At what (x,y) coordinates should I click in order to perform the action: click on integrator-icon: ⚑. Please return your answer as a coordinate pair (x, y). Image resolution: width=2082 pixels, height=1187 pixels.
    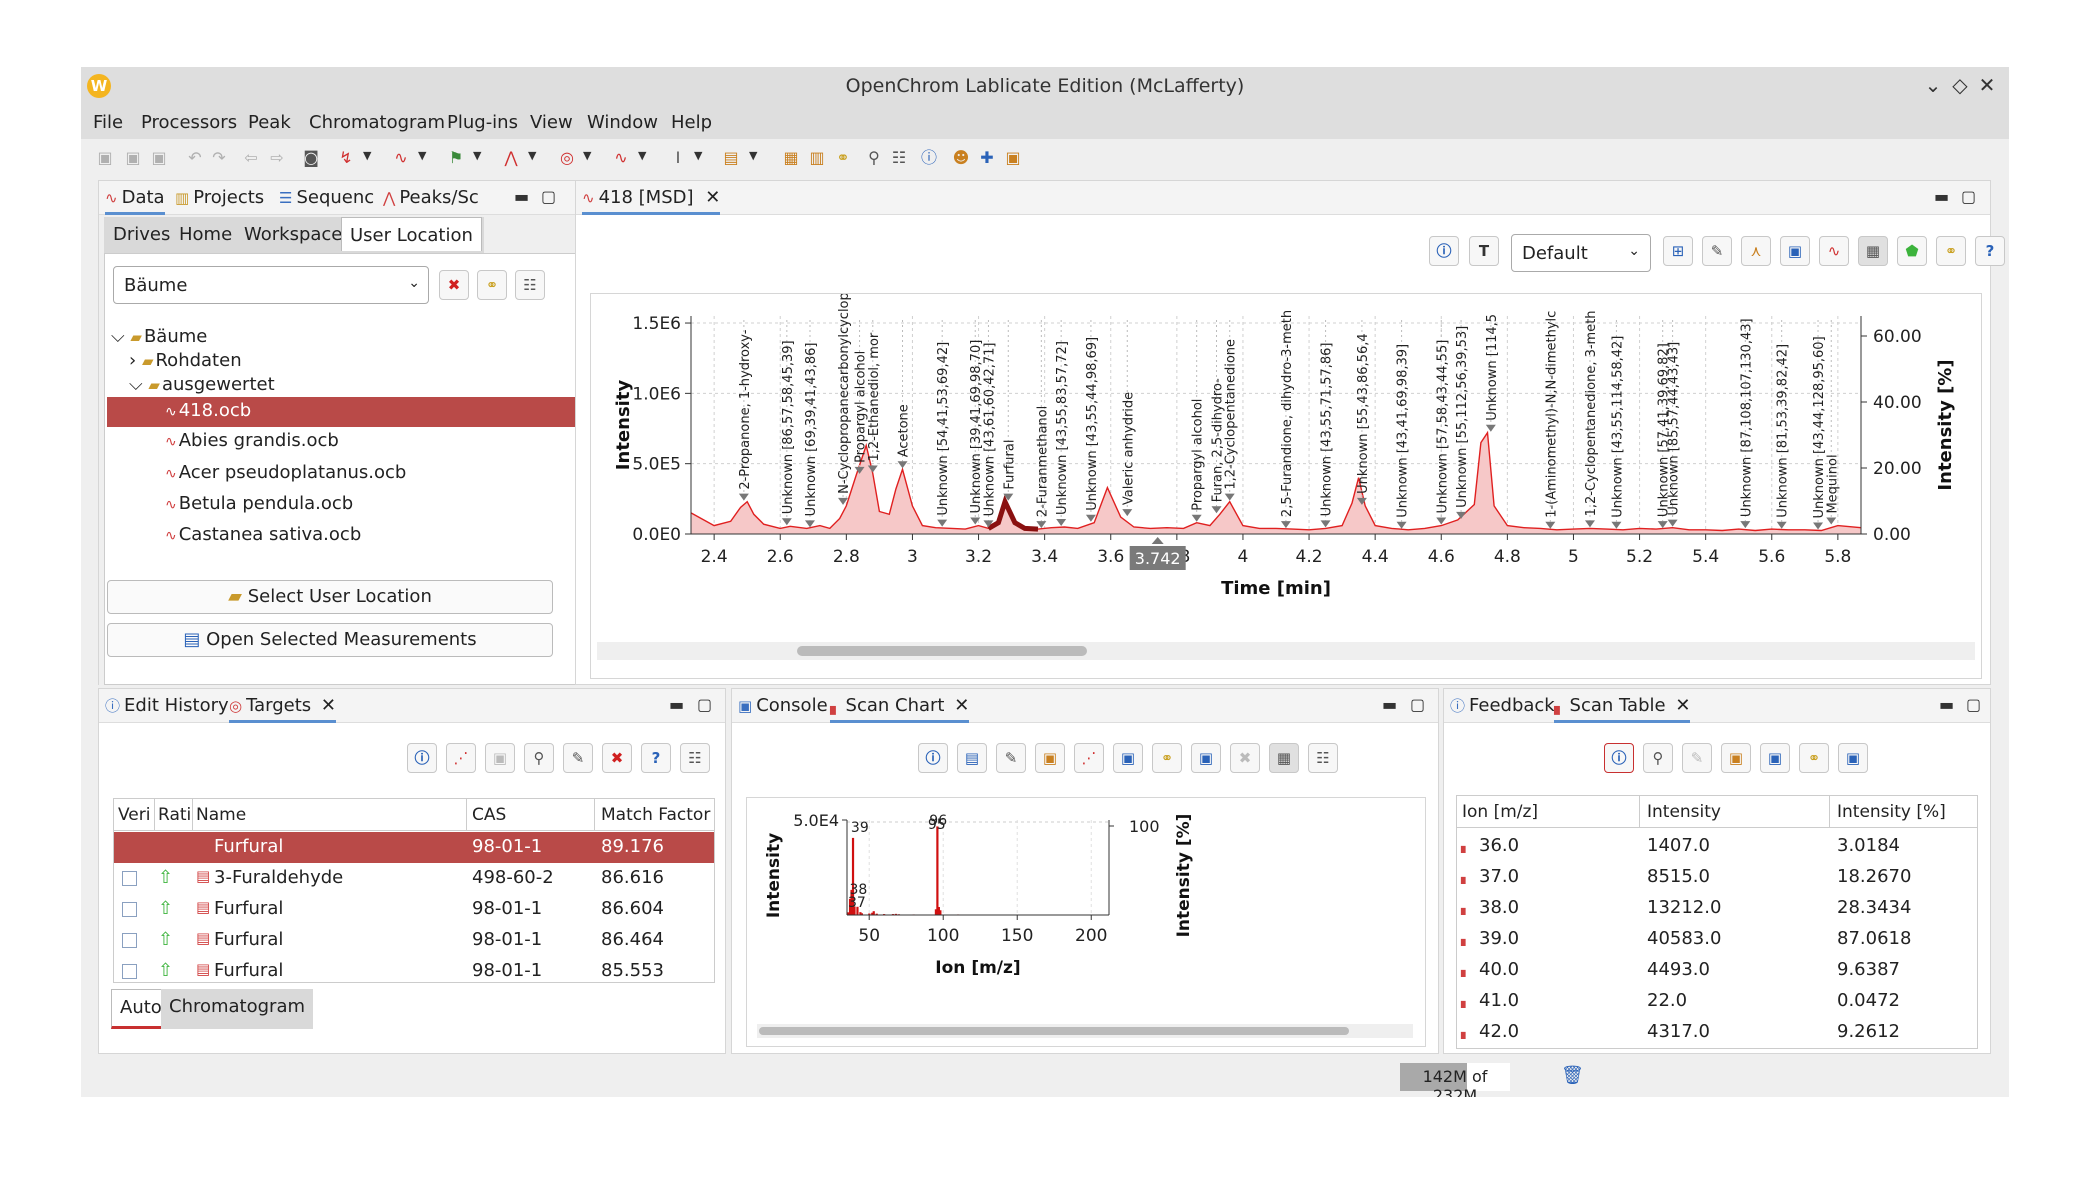
    Looking at the image, I should click on (456, 158).